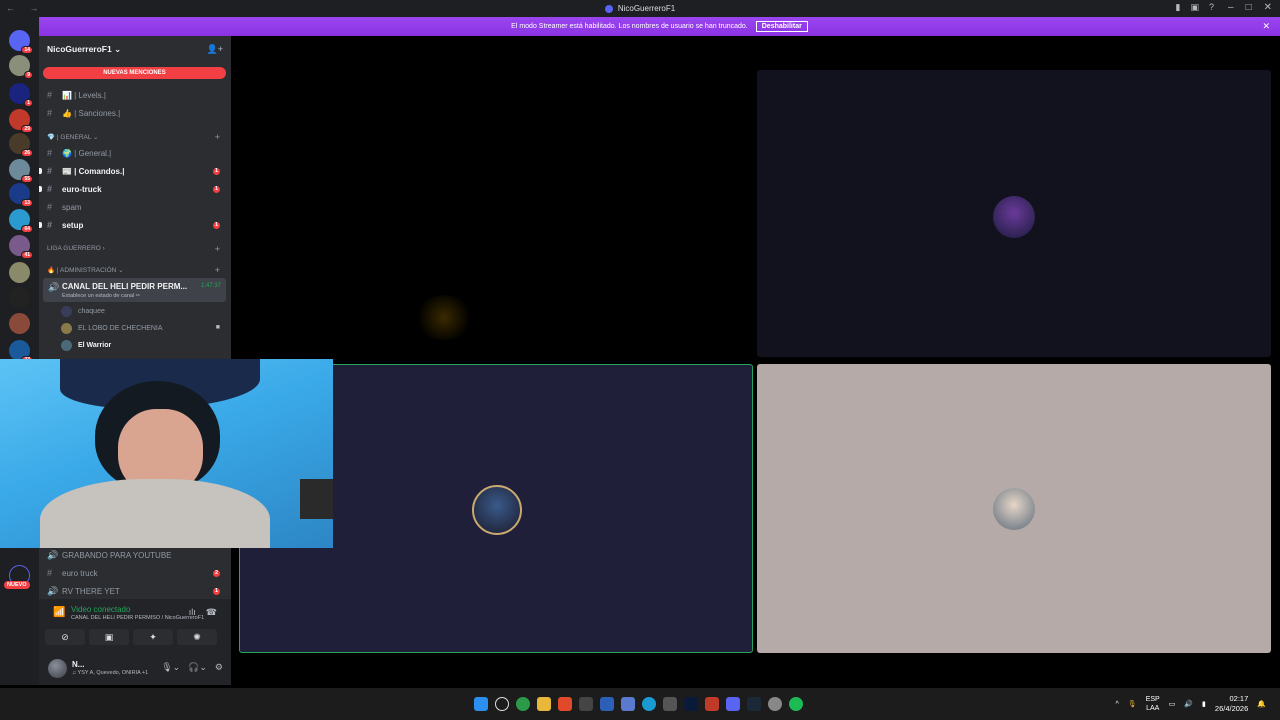  I want to click on voice-status-title: Video conectado, so click(100, 609).